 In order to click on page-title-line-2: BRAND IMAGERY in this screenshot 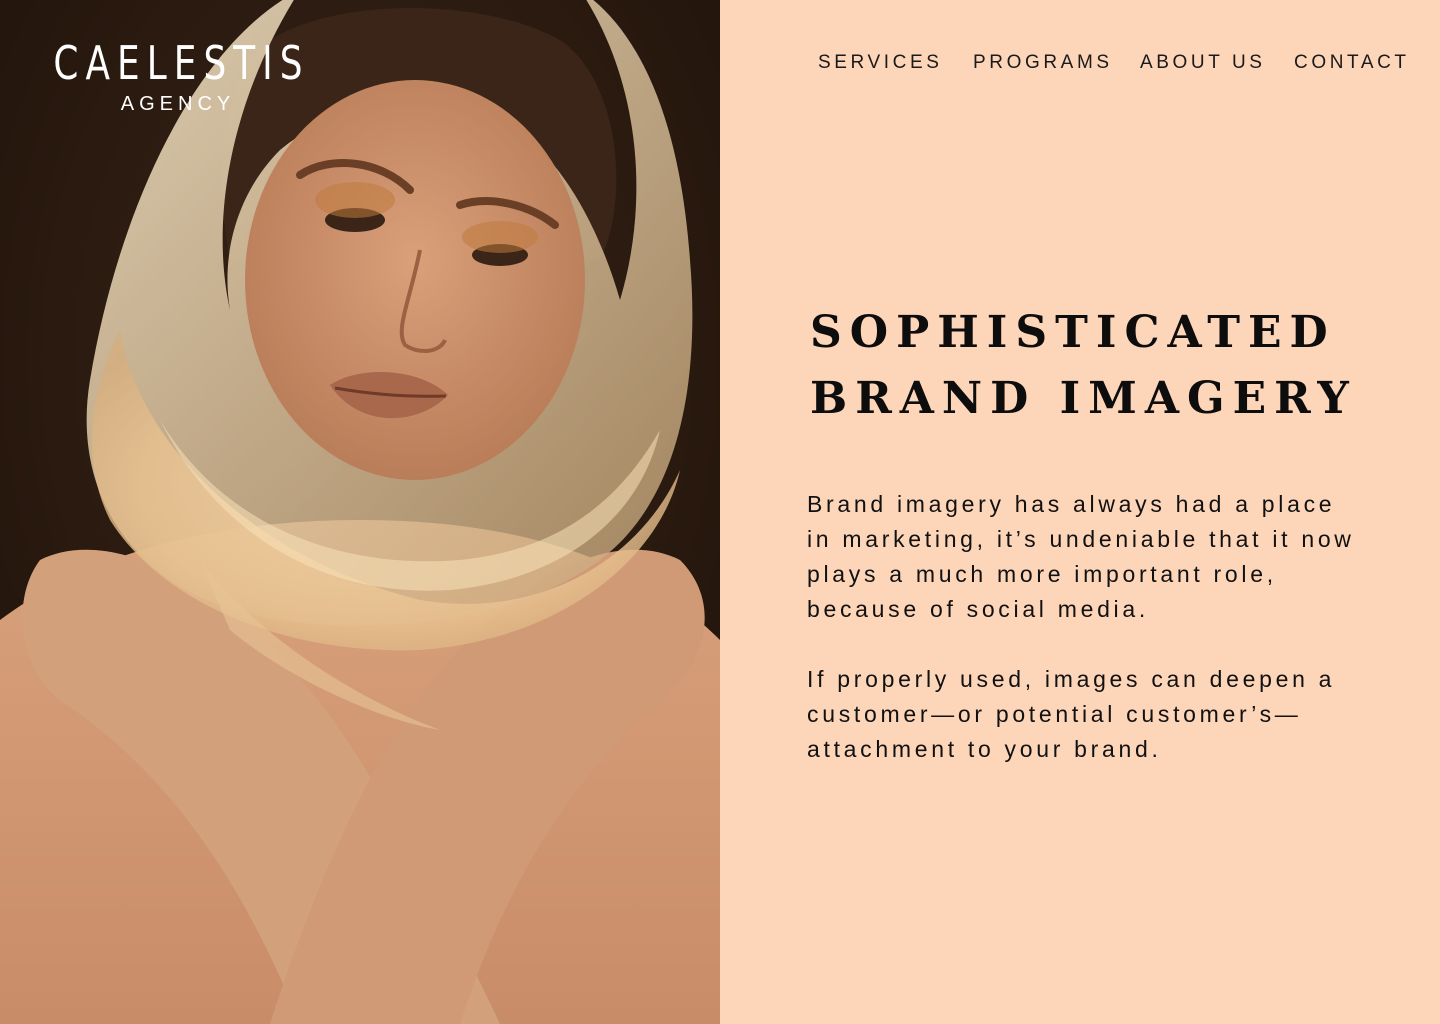, I will do `click(1083, 398)`.